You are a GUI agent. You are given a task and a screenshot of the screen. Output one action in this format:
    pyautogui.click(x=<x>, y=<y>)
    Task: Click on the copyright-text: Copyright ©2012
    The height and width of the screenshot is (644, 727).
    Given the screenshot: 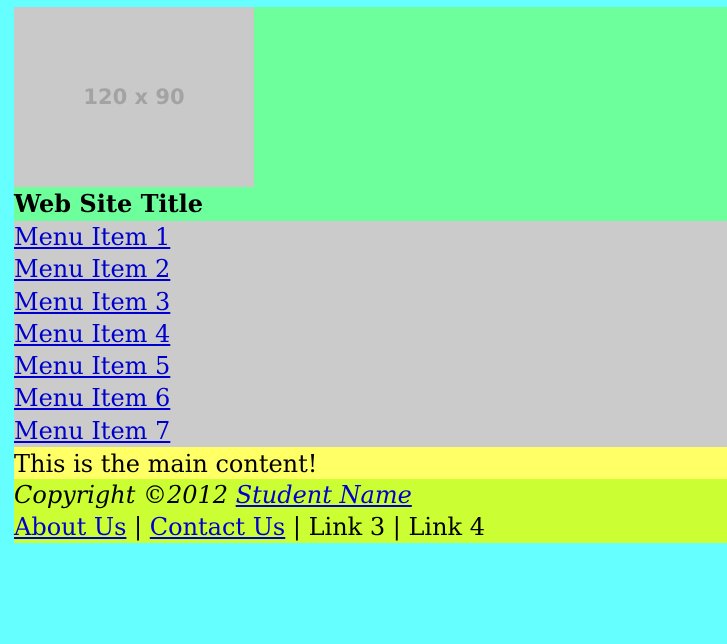 What is the action you would take?
    pyautogui.click(x=125, y=495)
    